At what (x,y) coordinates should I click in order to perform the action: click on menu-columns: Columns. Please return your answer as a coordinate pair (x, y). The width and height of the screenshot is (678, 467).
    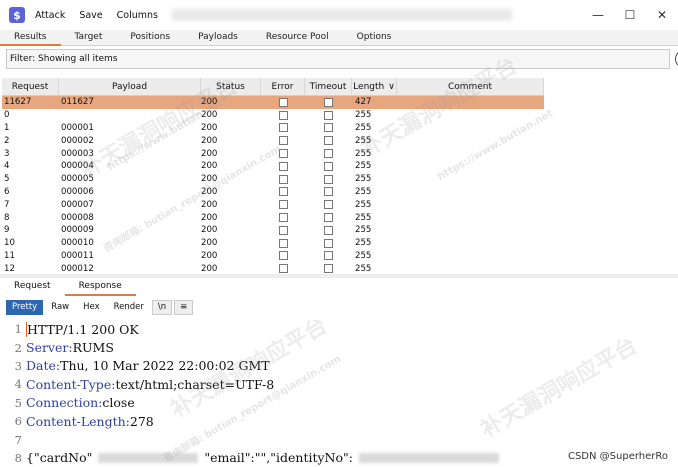
    Looking at the image, I should click on (137, 15).